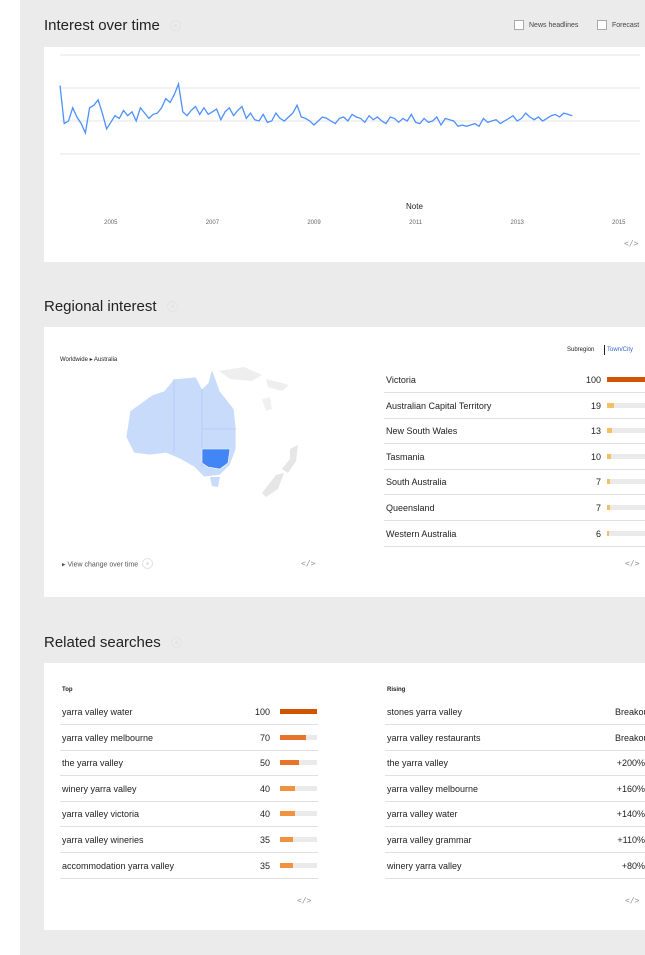 This screenshot has width=645, height=955. Describe the element at coordinates (417, 763) in the screenshot. I see `rising-search-row-label: the yarra valley` at that location.